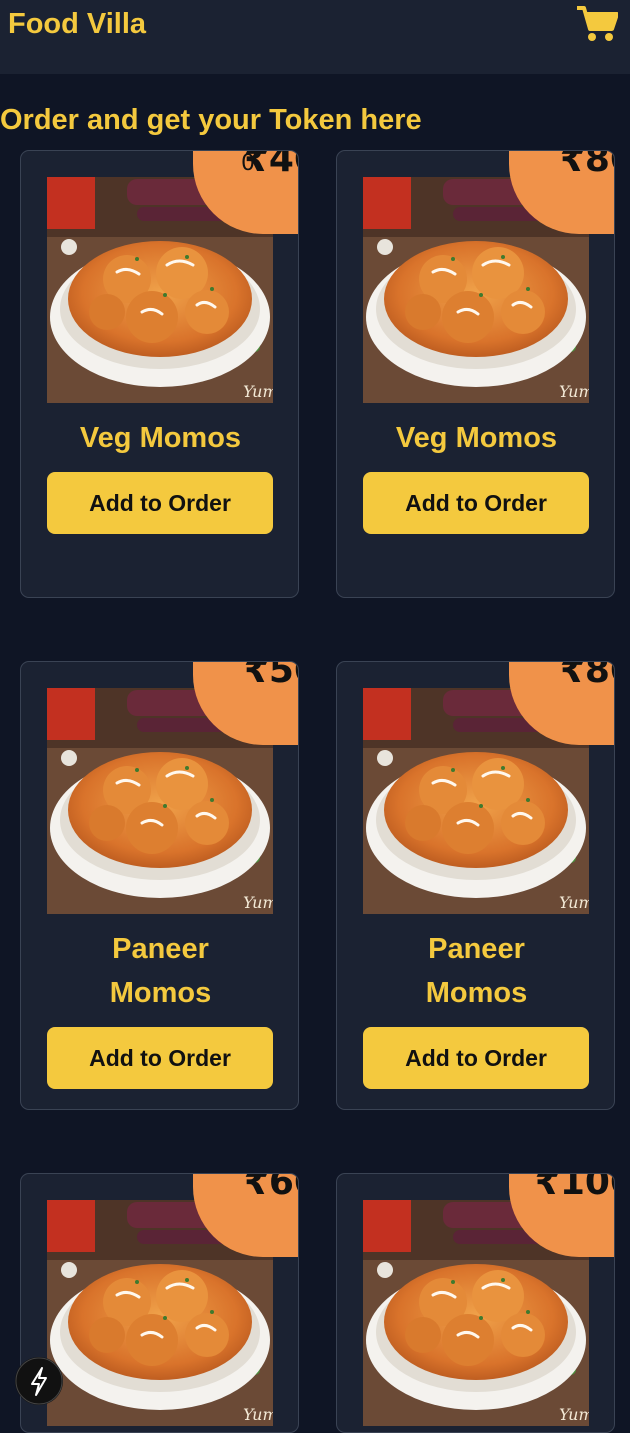  I want to click on price-label: ₹50, so click(270, 676).